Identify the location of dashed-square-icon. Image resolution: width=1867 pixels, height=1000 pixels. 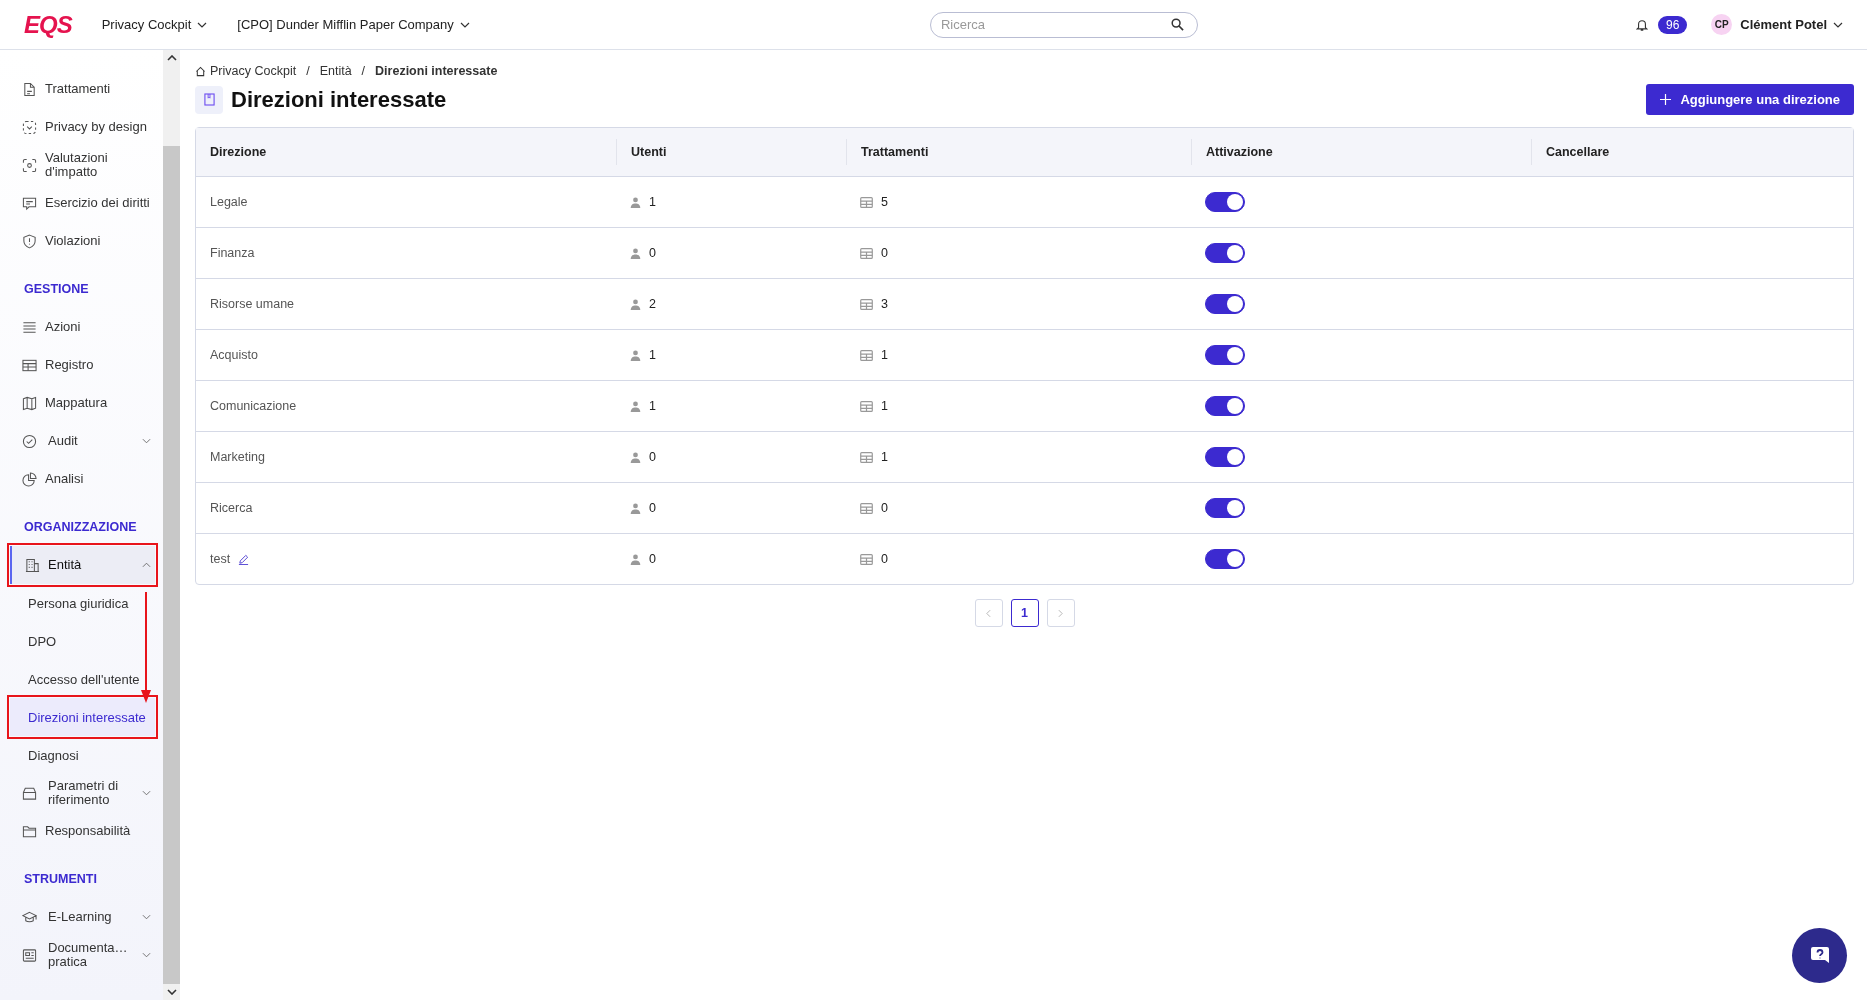
(29, 127).